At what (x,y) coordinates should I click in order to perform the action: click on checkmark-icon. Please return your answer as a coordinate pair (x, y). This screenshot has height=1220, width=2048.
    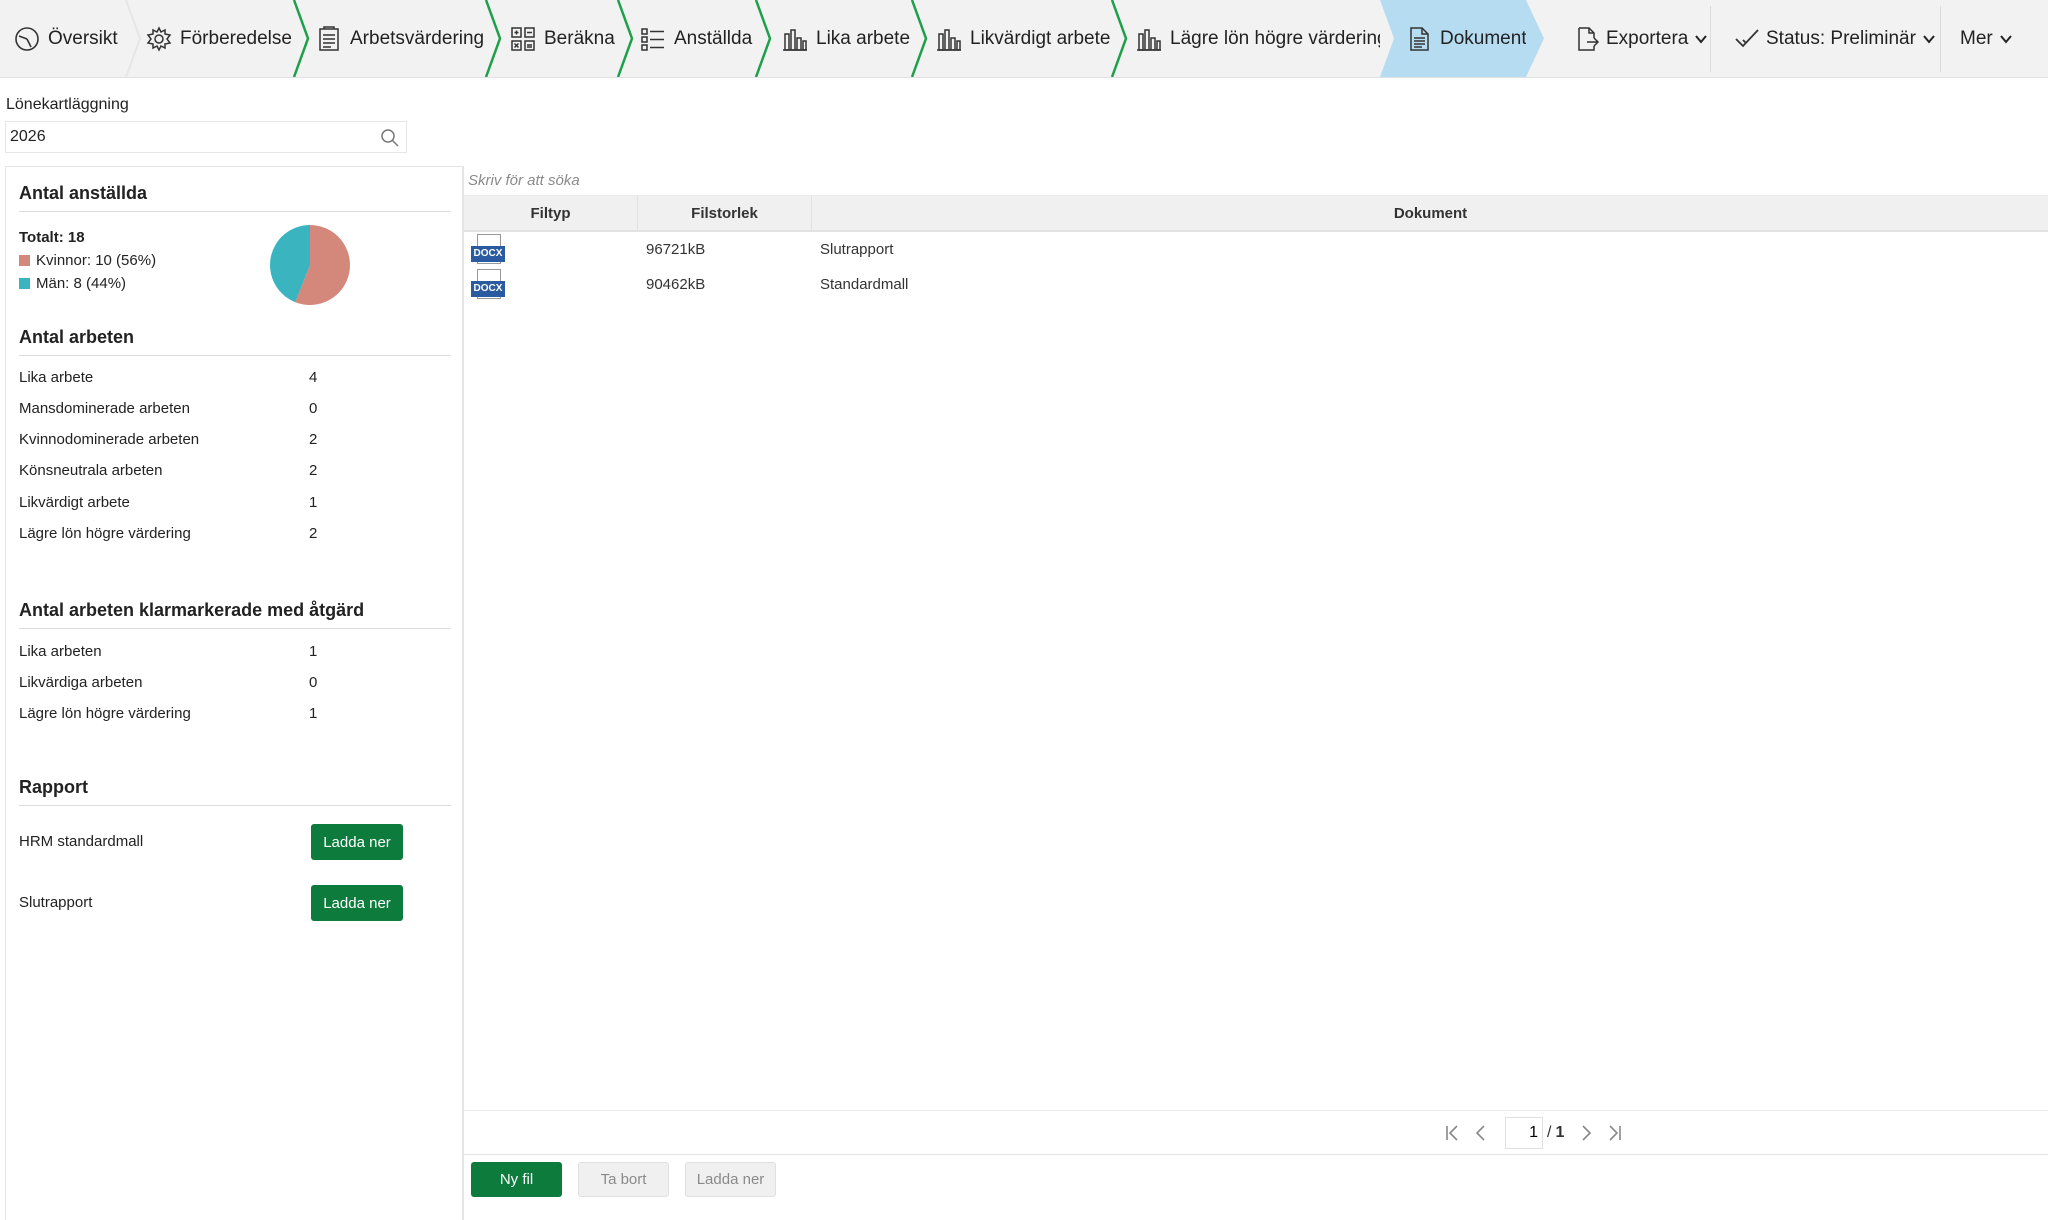
    Looking at the image, I should click on (1747, 39).